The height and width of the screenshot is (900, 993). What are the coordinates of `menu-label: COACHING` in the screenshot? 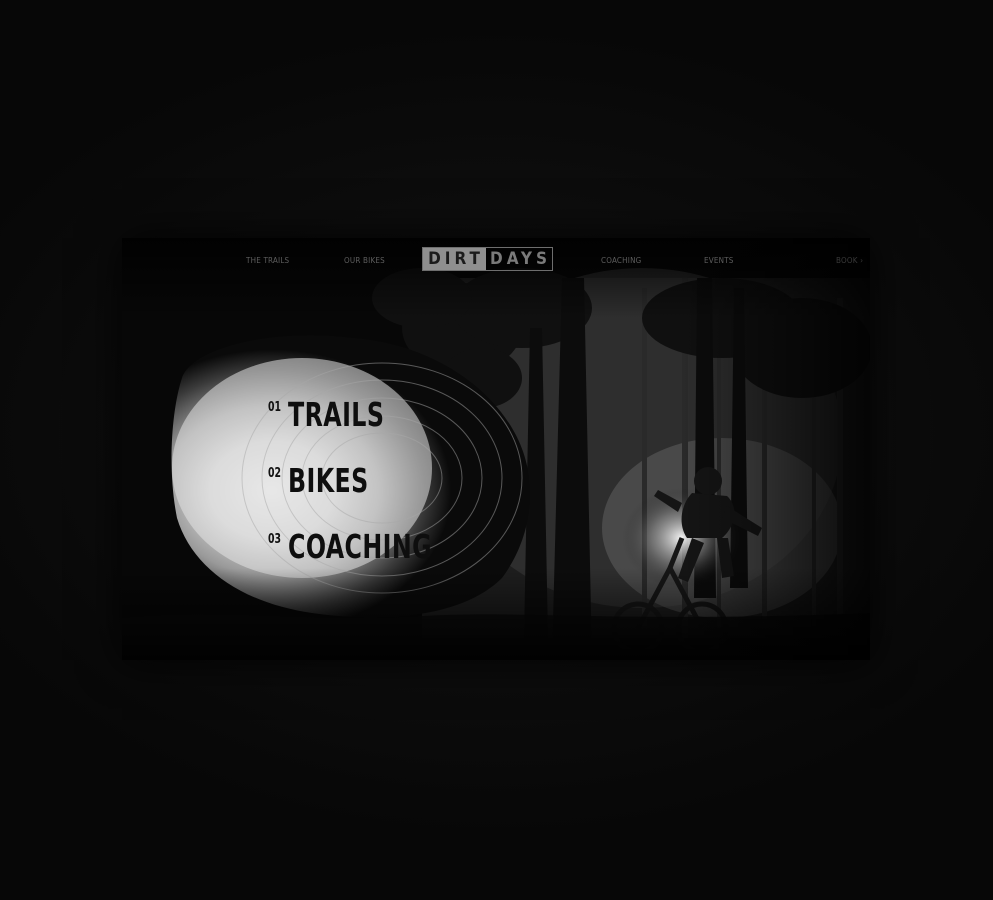 It's located at (360, 546).